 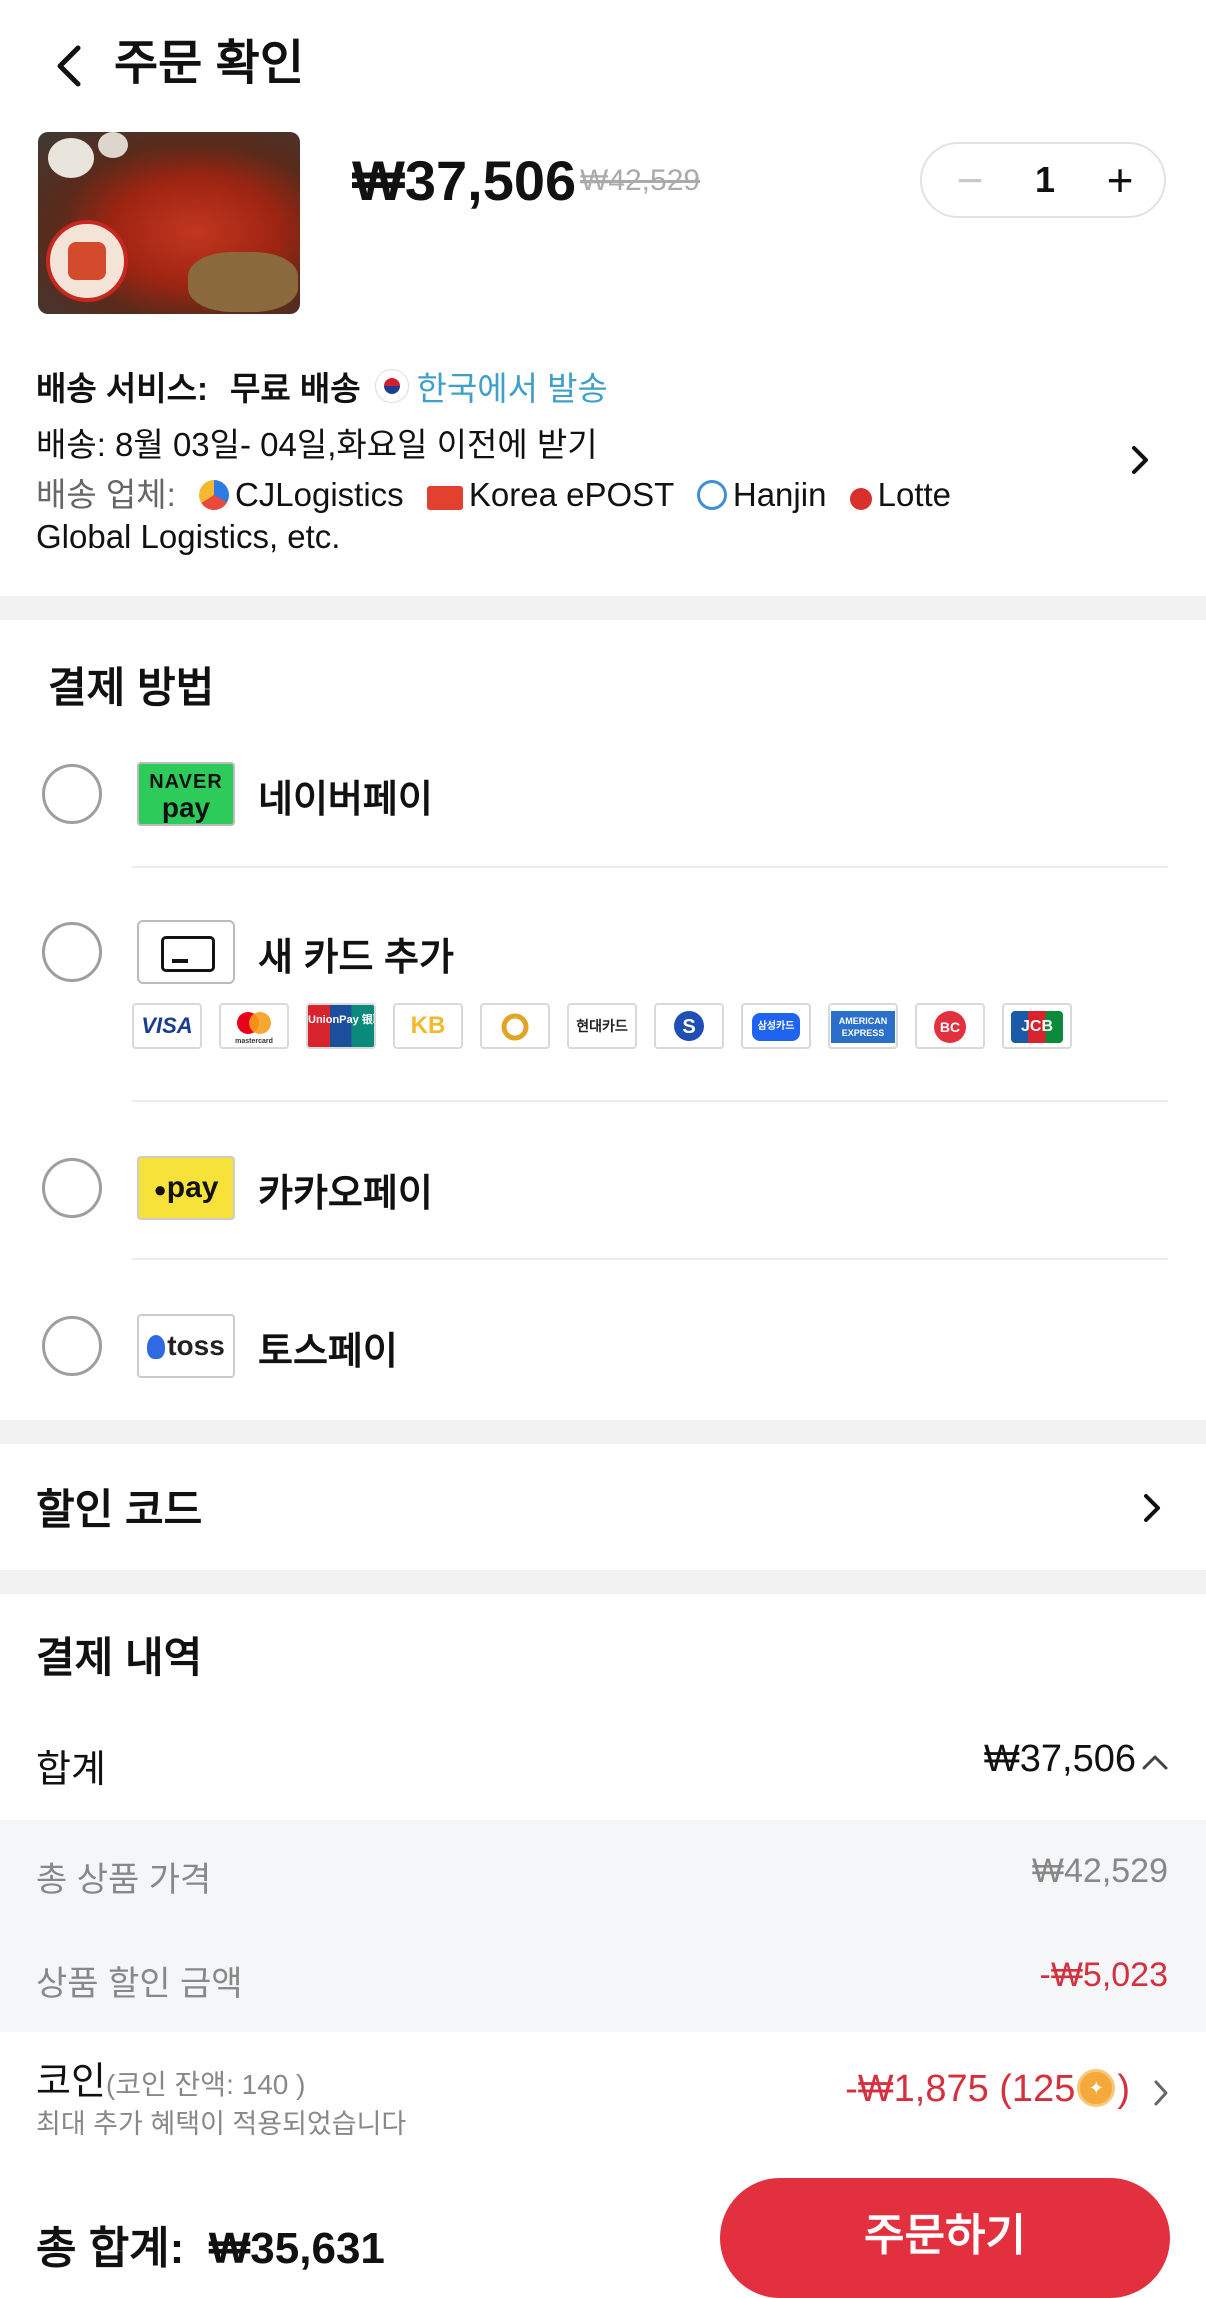 I want to click on payment-section-title: 결제 방법, so click(x=131, y=687).